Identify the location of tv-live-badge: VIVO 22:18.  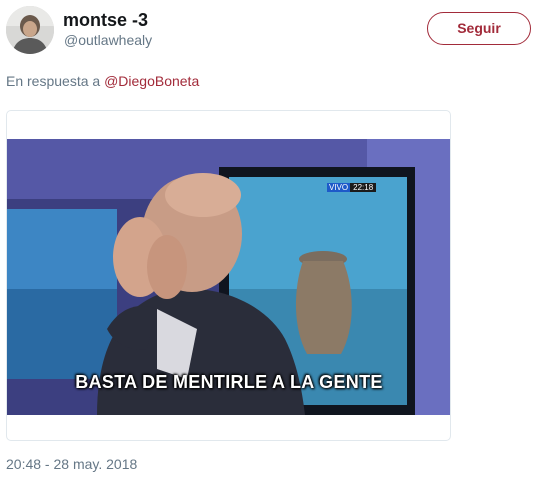
(352, 188).